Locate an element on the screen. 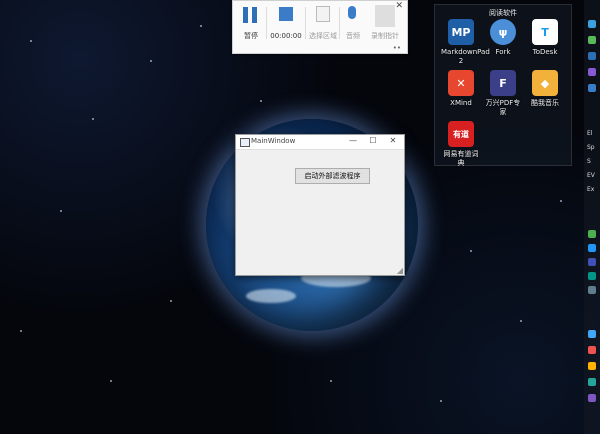 This screenshot has height=434, width=600. app-window-icon is located at coordinates (245, 142).